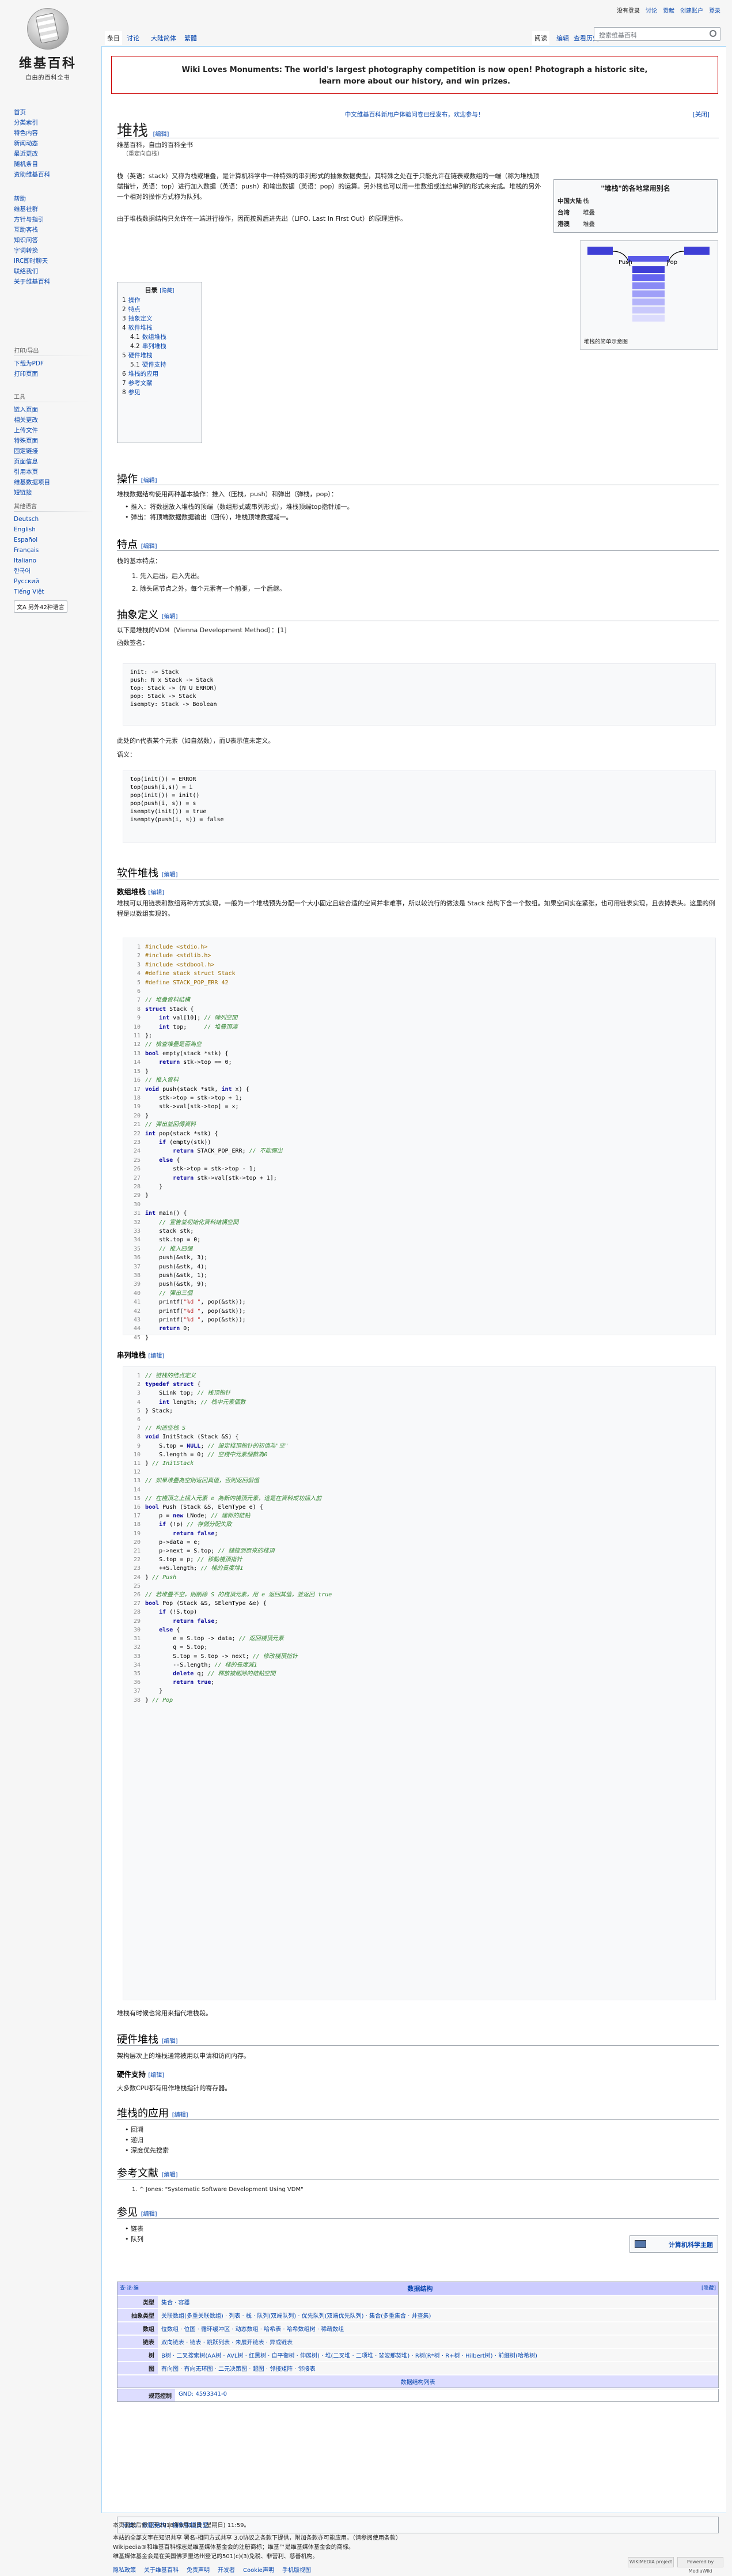 The image size is (732, 2576). I want to click on navbox-row: 链表 双向链表 · 链表 · 跳跃列表 · 未展开链表 · 异或链表, so click(417, 2341).